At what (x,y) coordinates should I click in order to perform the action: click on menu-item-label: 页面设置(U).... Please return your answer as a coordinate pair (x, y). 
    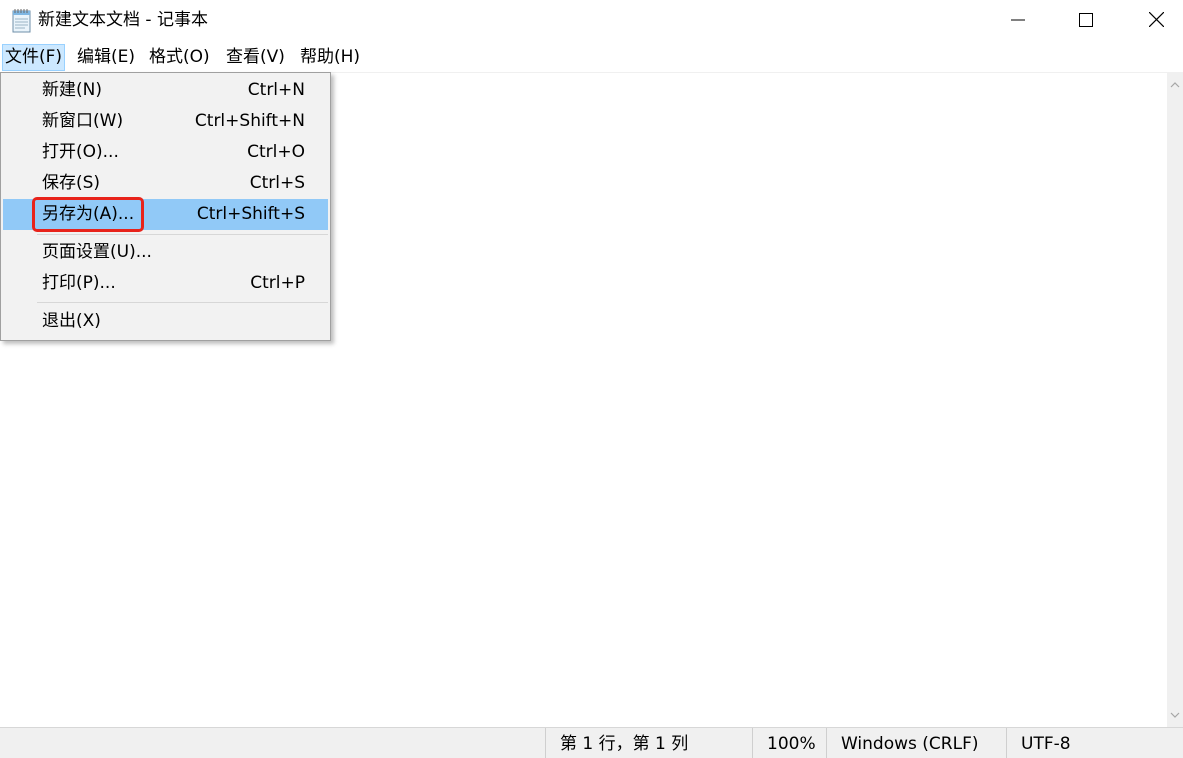
    Looking at the image, I should click on (97, 252).